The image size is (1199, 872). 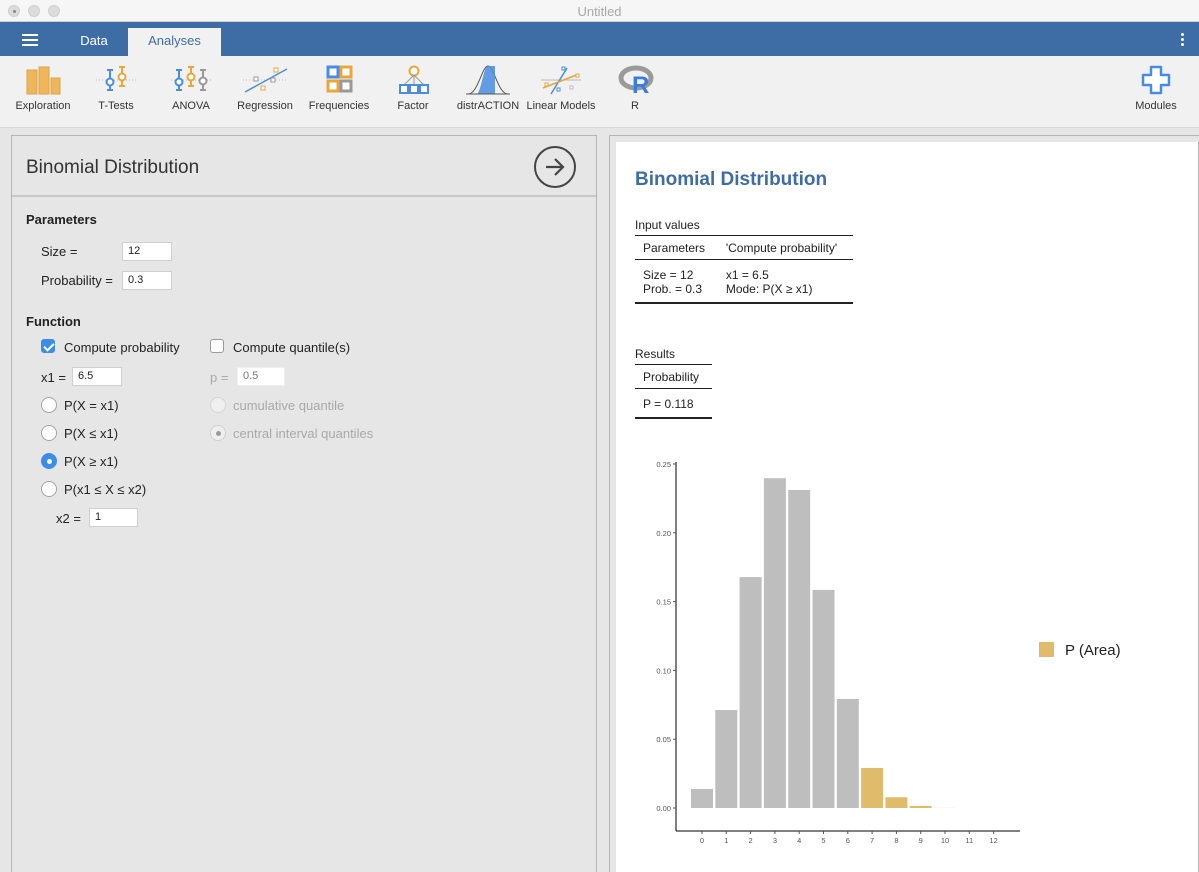 I want to click on r-icon: R, so click(x=636, y=80).